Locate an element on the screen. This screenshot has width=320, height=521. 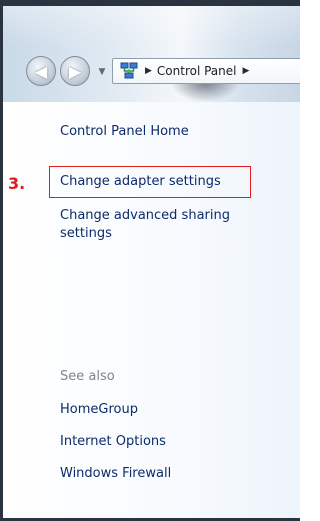
back-button: ◀ is located at coordinates (41, 71).